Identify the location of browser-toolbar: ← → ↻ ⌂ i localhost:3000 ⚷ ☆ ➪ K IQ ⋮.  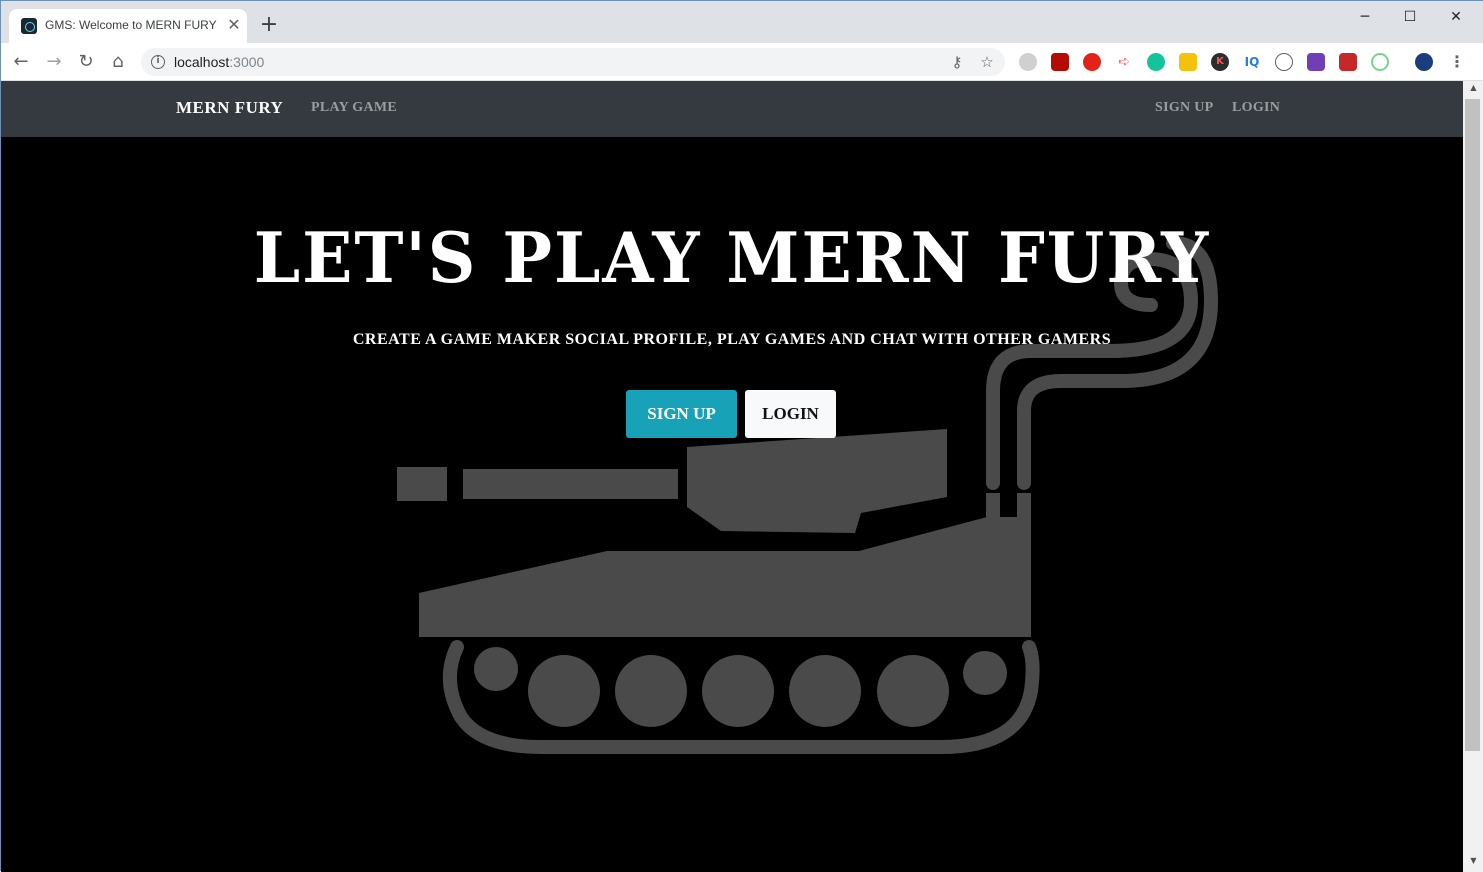
(742, 62).